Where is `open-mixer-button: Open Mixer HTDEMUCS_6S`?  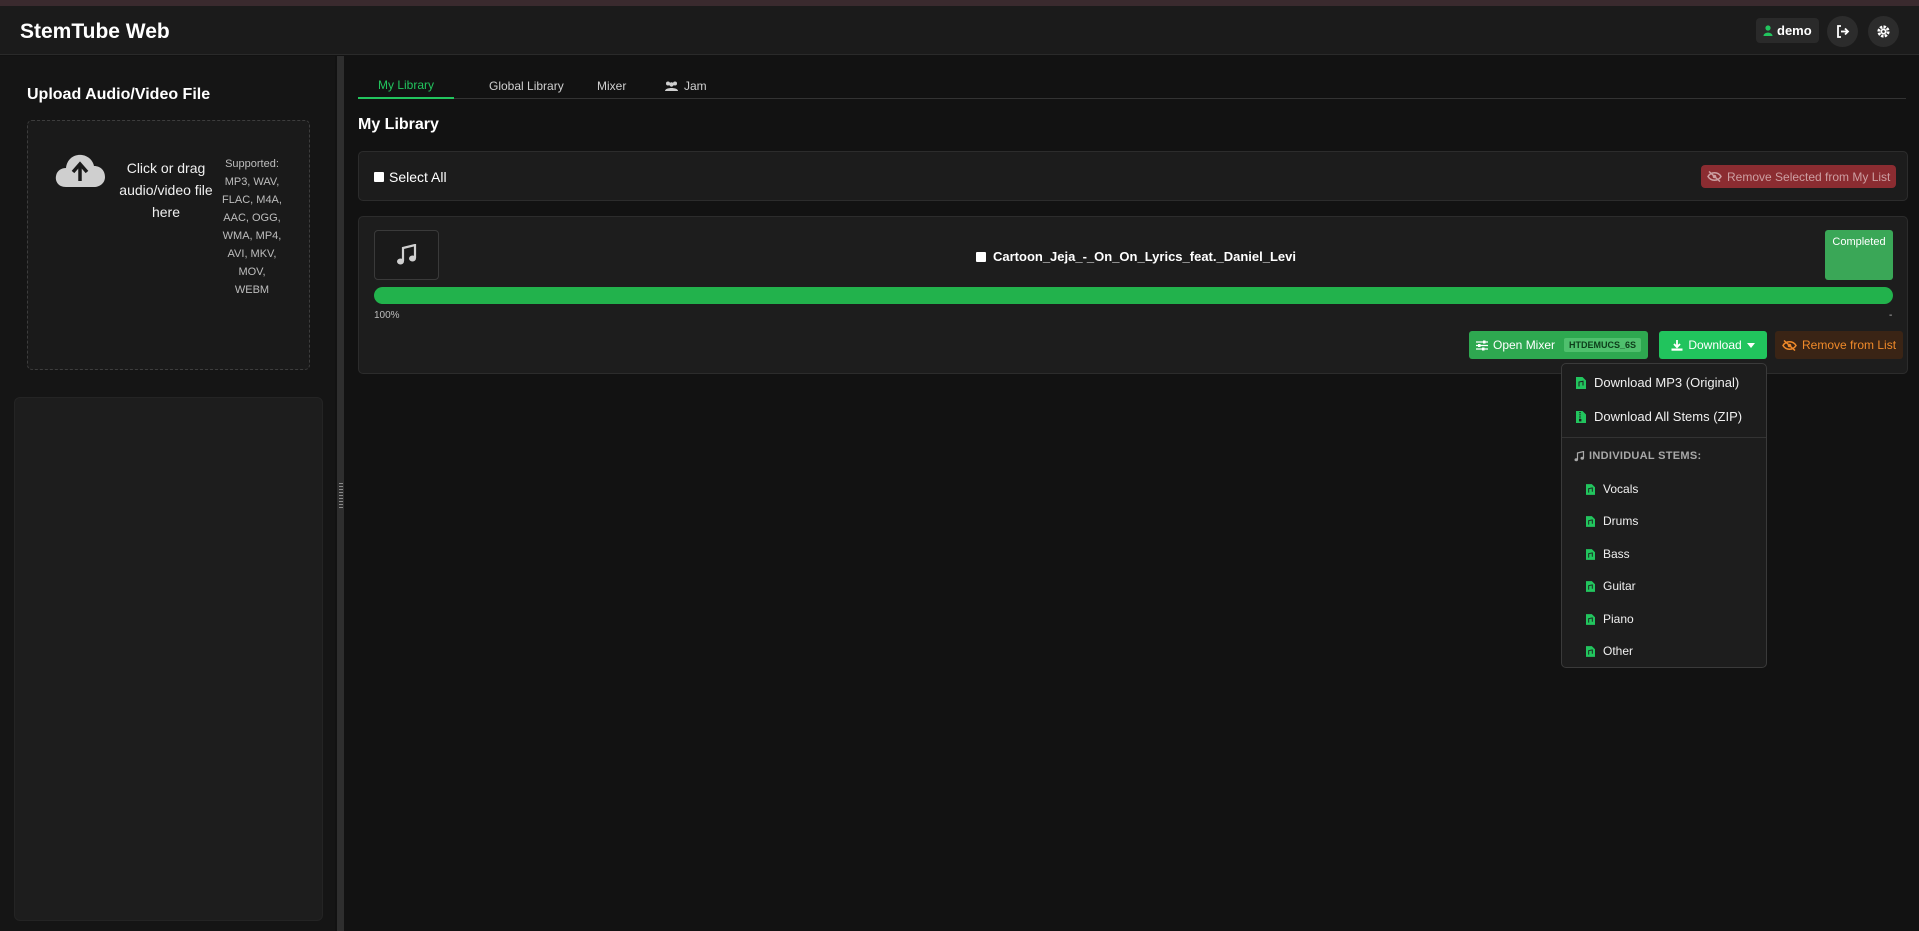 open-mixer-button: Open Mixer HTDEMUCS_6S is located at coordinates (1559, 345).